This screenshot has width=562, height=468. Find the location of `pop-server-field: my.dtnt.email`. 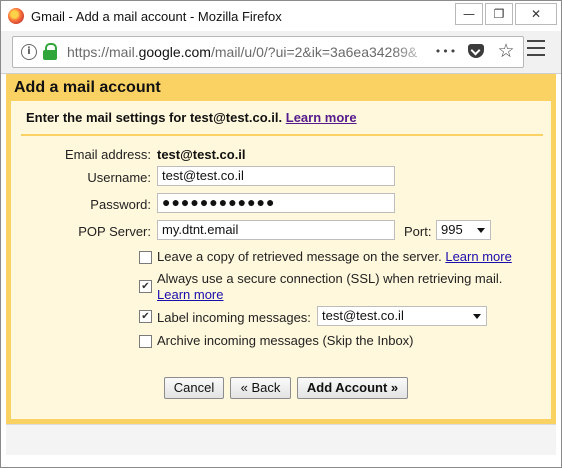

pop-server-field: my.dtnt.email is located at coordinates (276, 230).